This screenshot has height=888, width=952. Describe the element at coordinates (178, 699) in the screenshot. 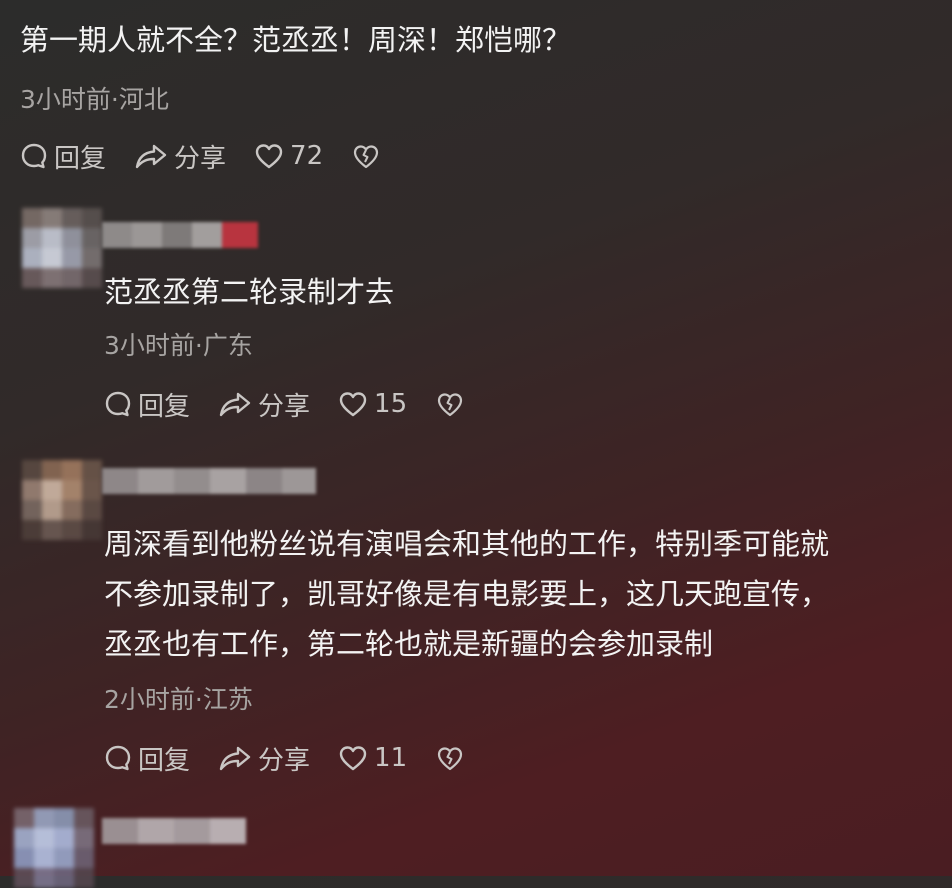

I see `comment-meta: 2小时前·江苏` at that location.